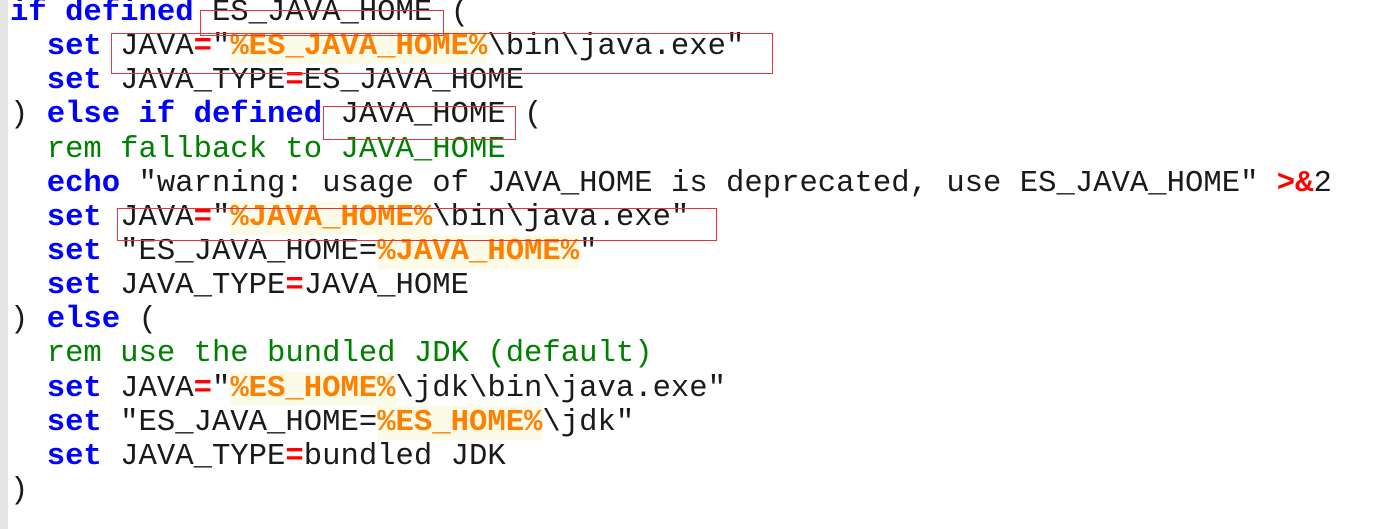 This screenshot has width=1390, height=529. What do you see at coordinates (671, 354) in the screenshot?
I see `code-line: rem use the bundled JDK (default)` at bounding box center [671, 354].